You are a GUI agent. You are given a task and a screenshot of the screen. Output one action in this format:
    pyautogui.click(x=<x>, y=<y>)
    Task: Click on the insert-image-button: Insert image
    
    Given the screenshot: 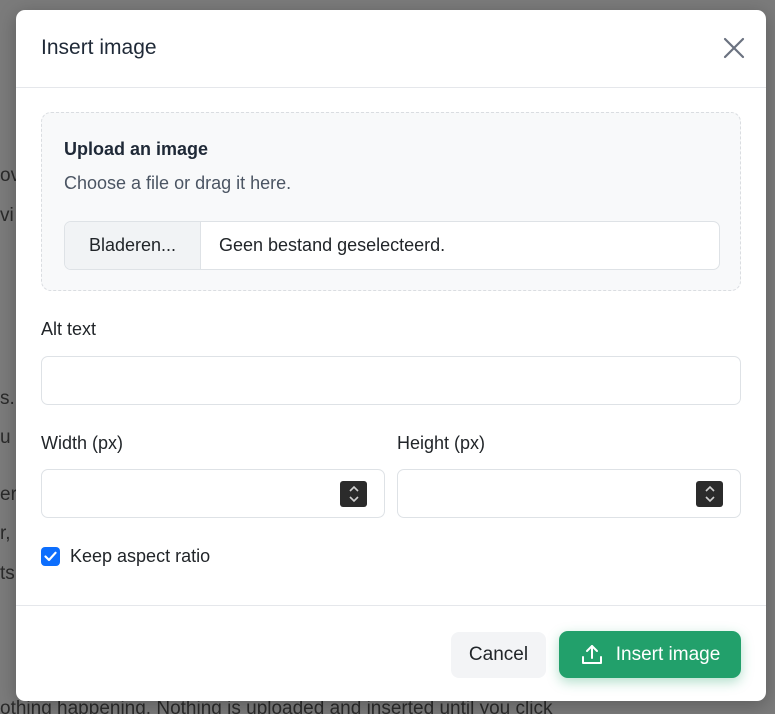 What is the action you would take?
    pyautogui.click(x=650, y=654)
    